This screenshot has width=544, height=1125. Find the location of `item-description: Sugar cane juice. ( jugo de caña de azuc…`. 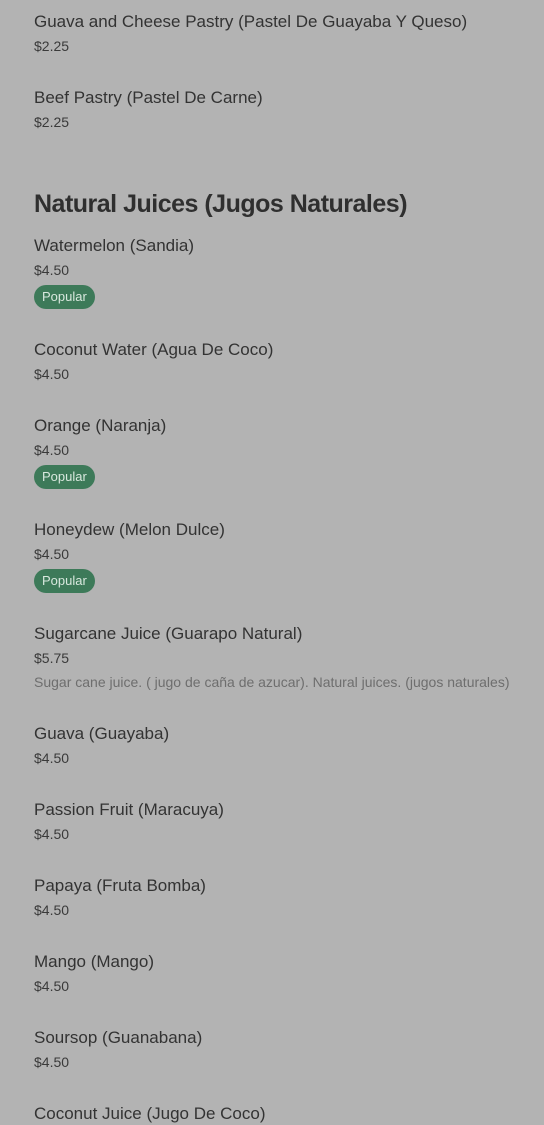

item-description: Sugar cane juice. ( jugo de caña de azuc… is located at coordinates (272, 682).